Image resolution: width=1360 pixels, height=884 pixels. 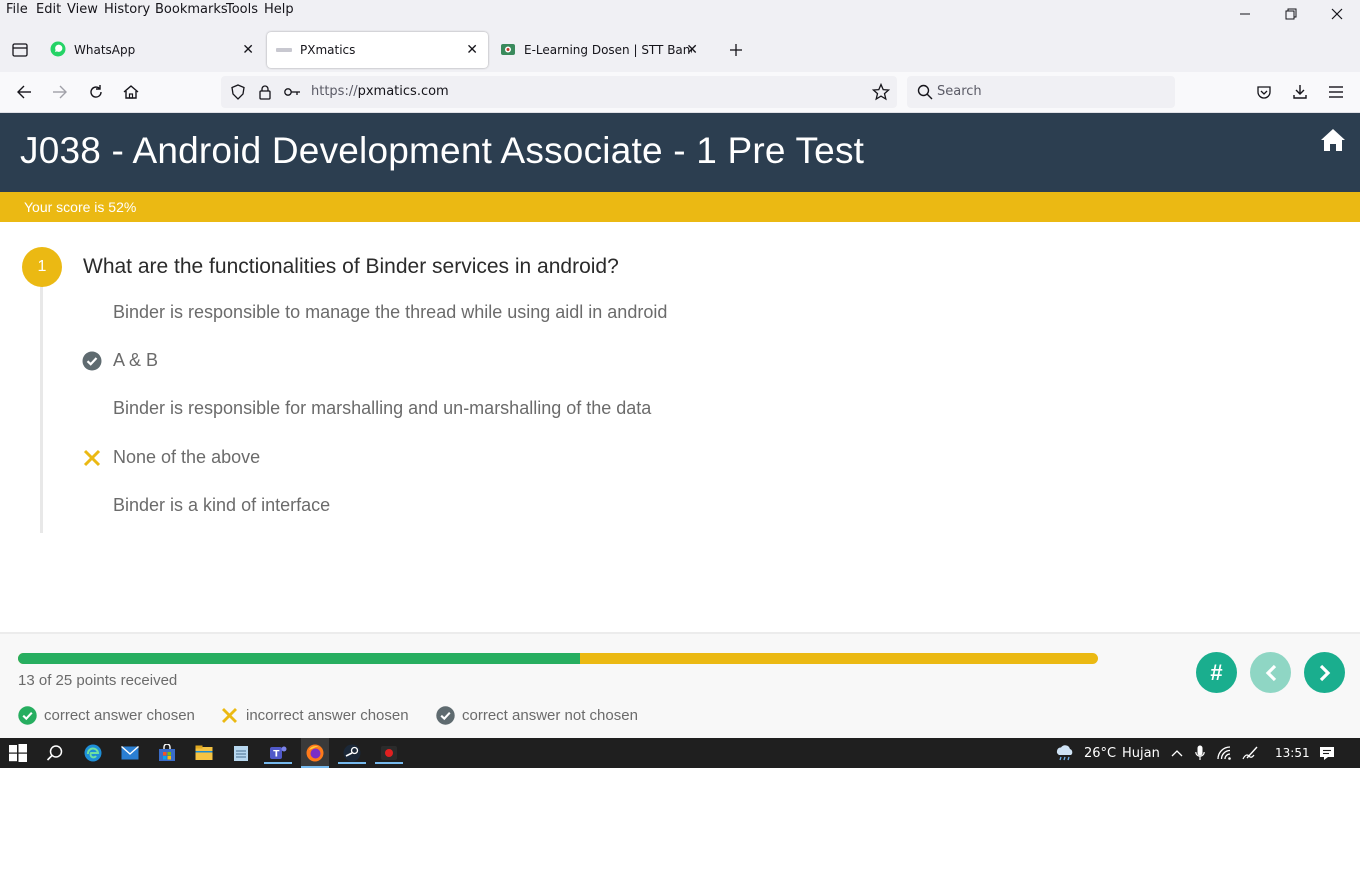 What do you see at coordinates (1200, 753) in the screenshot?
I see `microphone-icon` at bounding box center [1200, 753].